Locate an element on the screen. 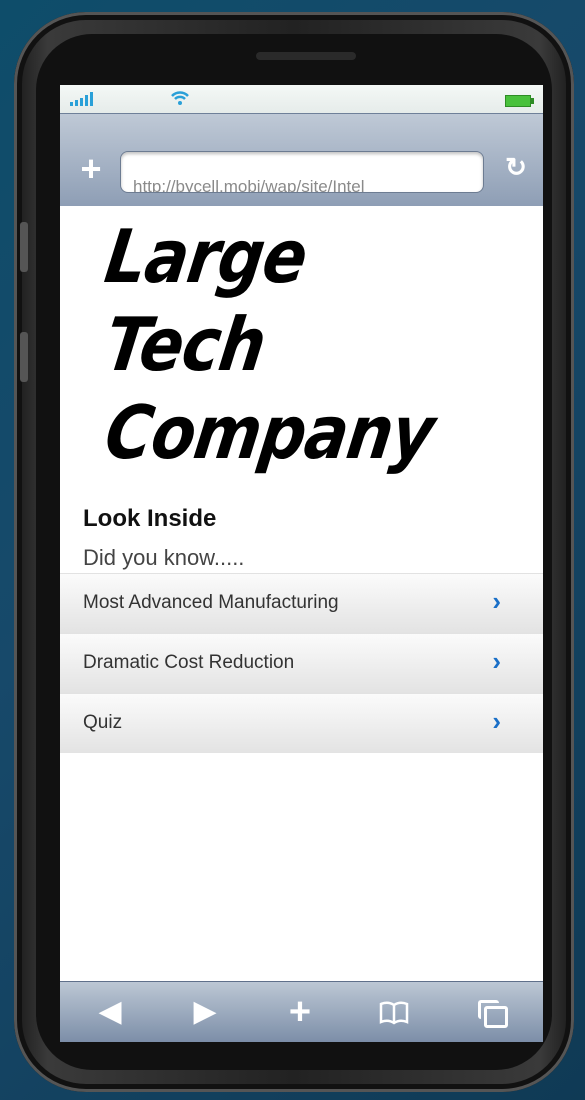  volume-up-button is located at coordinates (24, 247).